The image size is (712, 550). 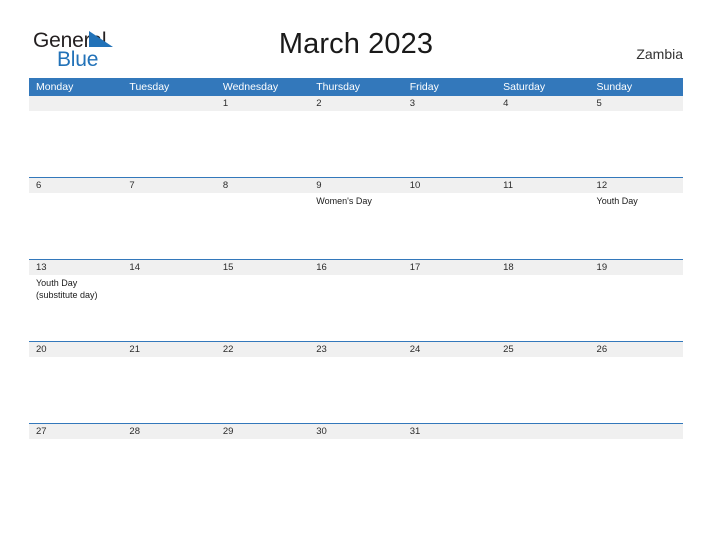 What do you see at coordinates (262, 431) in the screenshot?
I see `day-number: 29` at bounding box center [262, 431].